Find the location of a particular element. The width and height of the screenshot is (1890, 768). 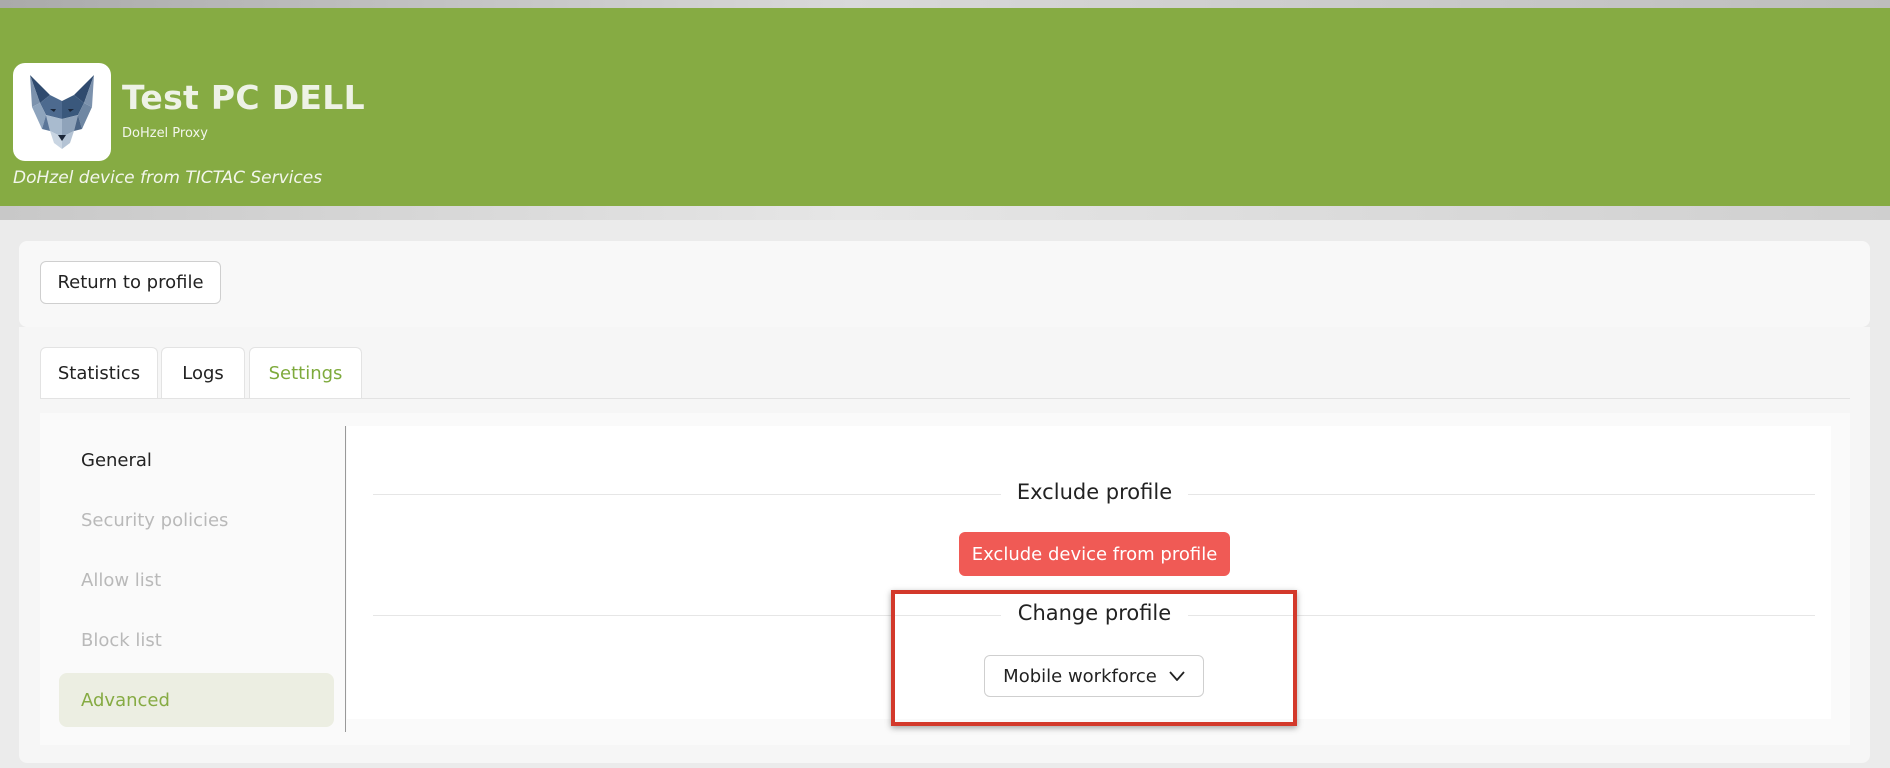

sidebar-item-allow-list: Allow list is located at coordinates (121, 580).